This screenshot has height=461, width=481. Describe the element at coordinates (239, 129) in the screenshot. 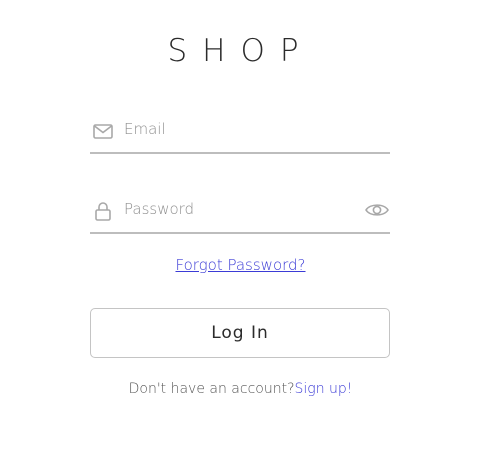

I see `email-input` at that location.